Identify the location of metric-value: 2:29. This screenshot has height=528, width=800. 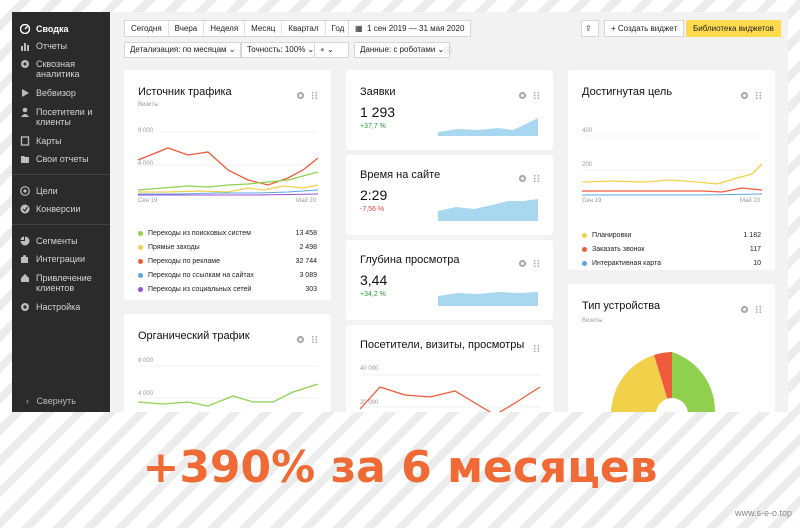
(374, 195).